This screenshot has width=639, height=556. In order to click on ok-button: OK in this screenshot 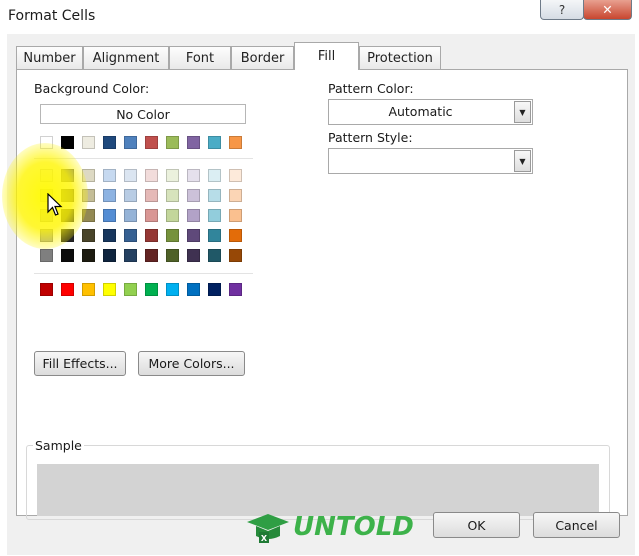, I will do `click(476, 525)`.